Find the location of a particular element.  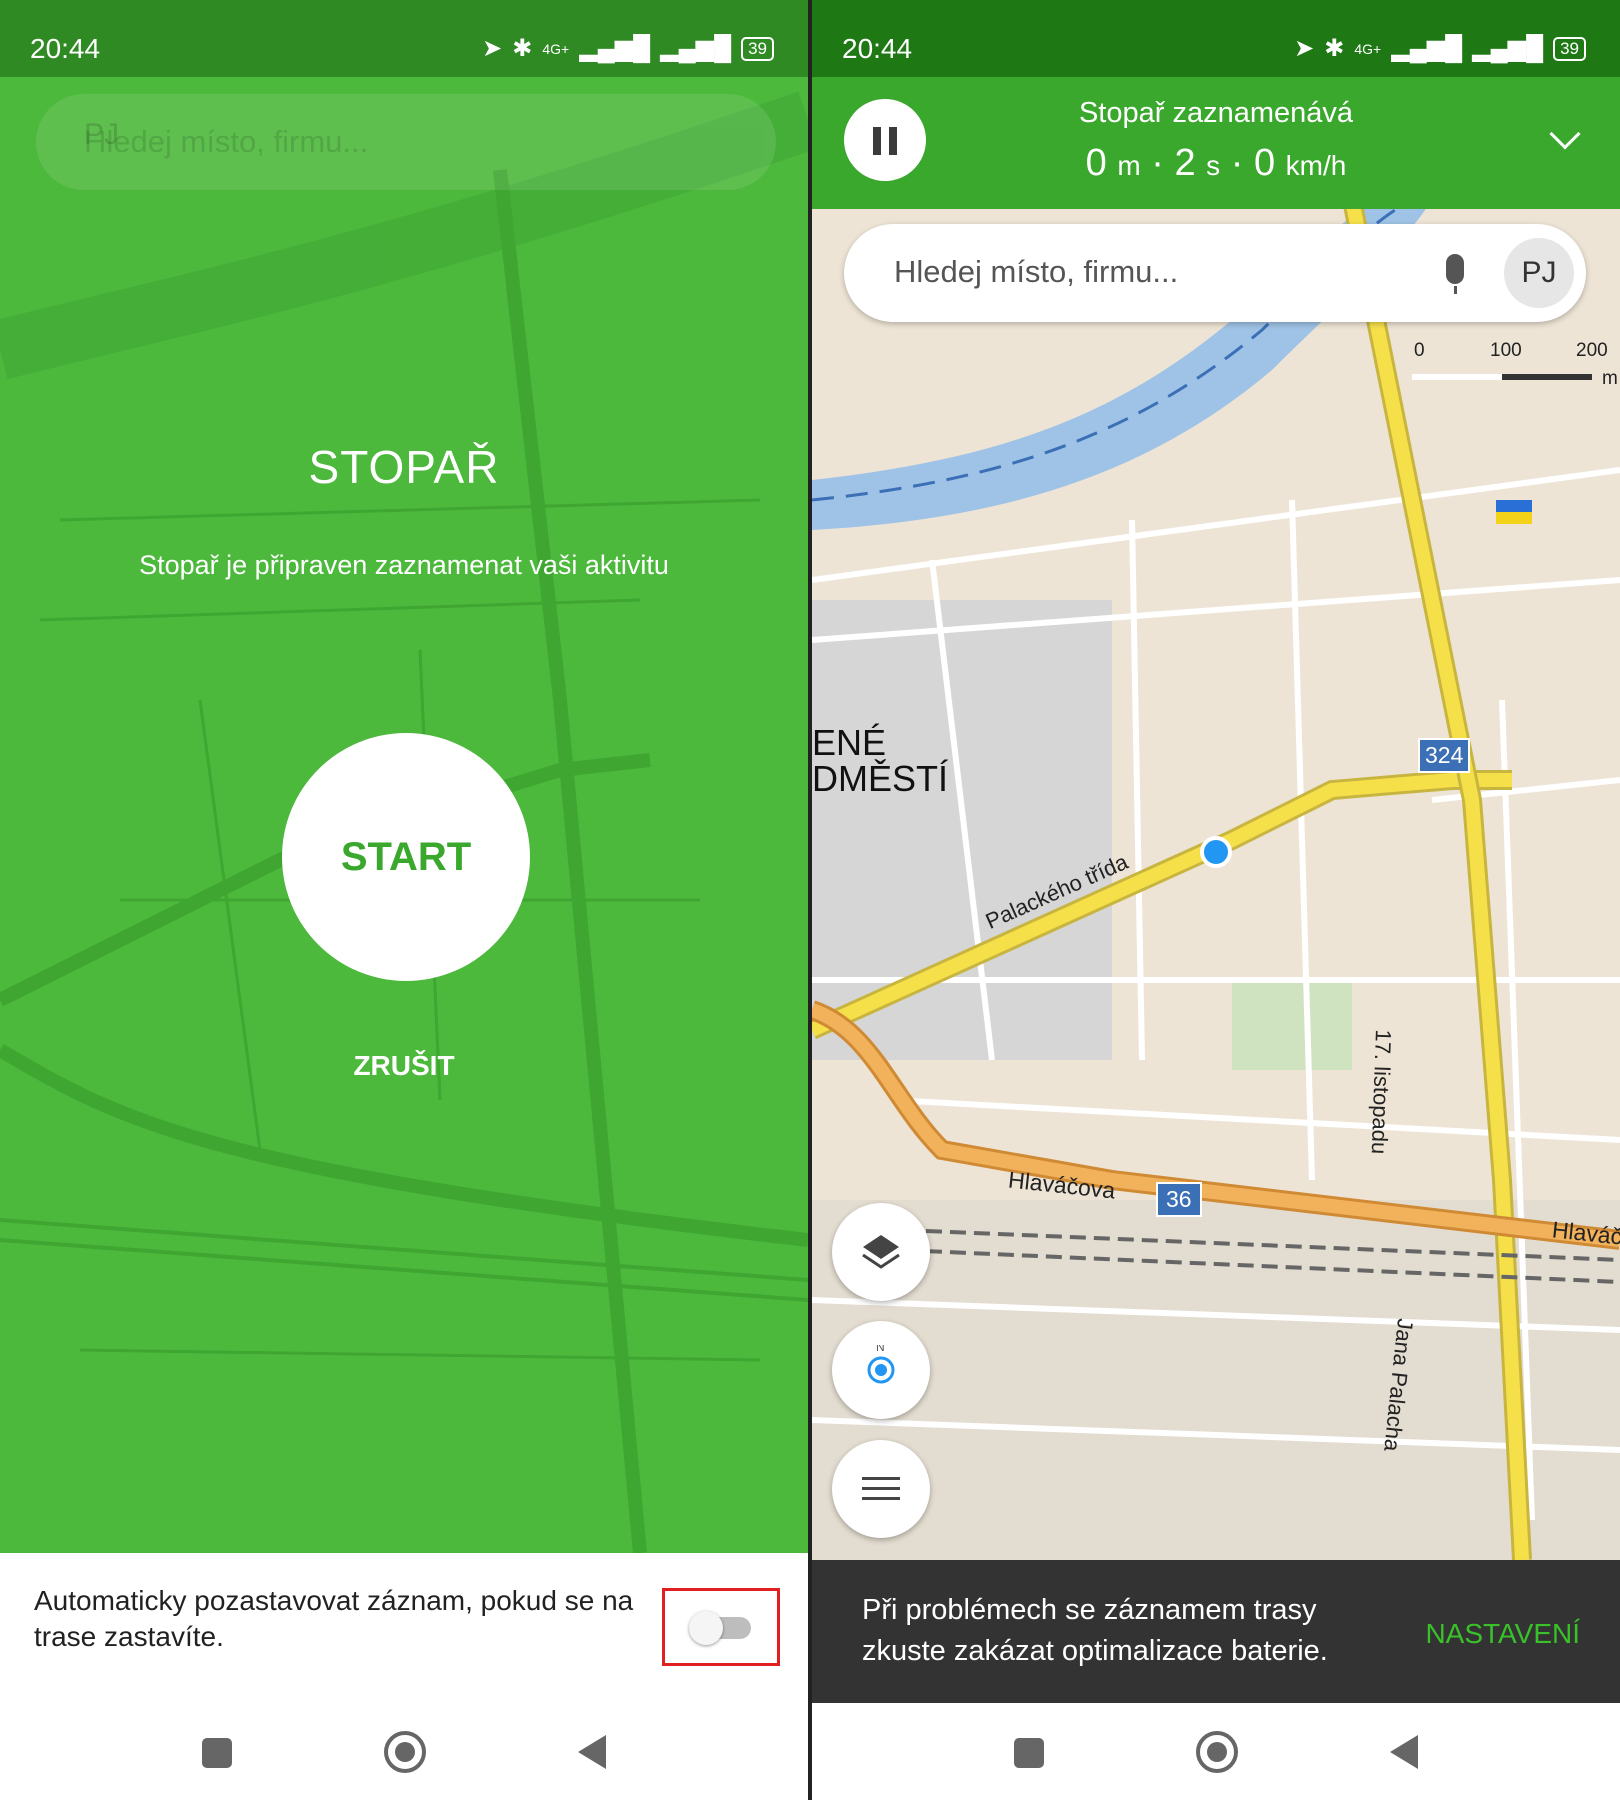

menu-button is located at coordinates (881, 1489).